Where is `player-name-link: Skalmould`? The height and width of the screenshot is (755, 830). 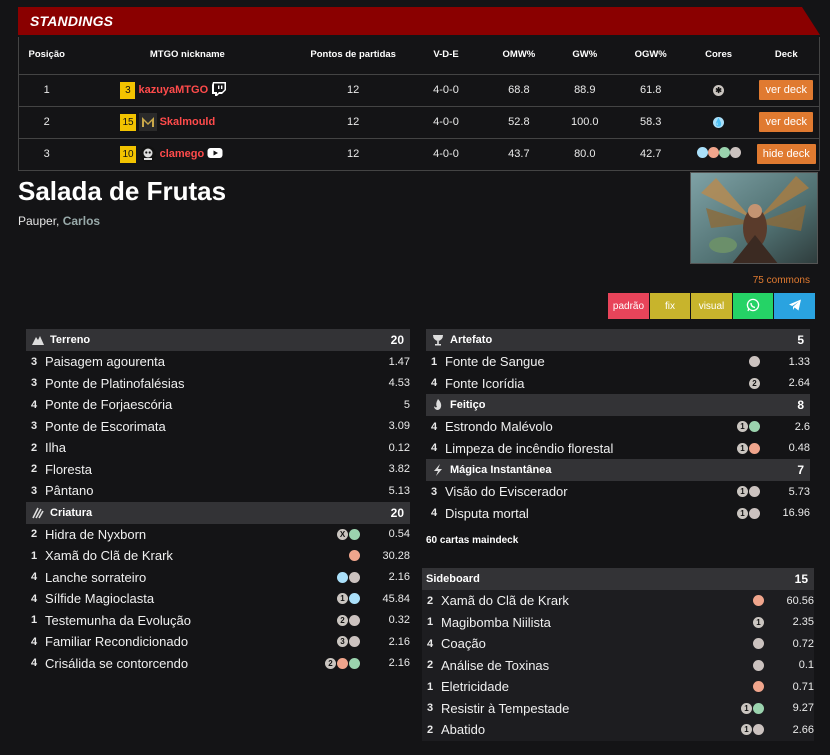 player-name-link: Skalmould is located at coordinates (188, 122).